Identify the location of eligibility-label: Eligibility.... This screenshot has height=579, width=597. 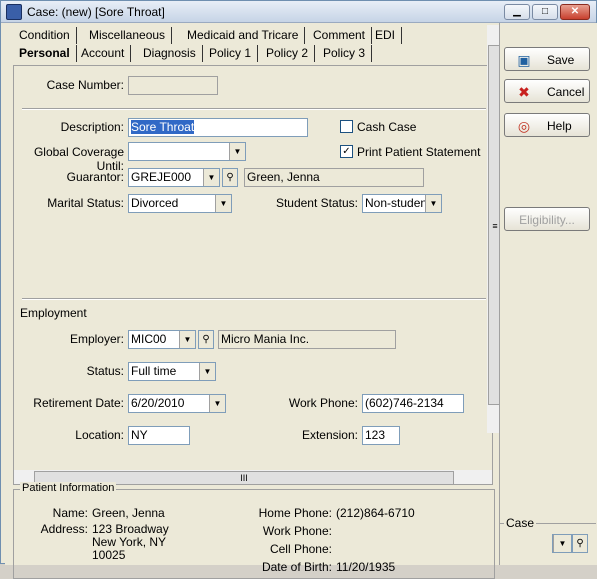
(547, 220).